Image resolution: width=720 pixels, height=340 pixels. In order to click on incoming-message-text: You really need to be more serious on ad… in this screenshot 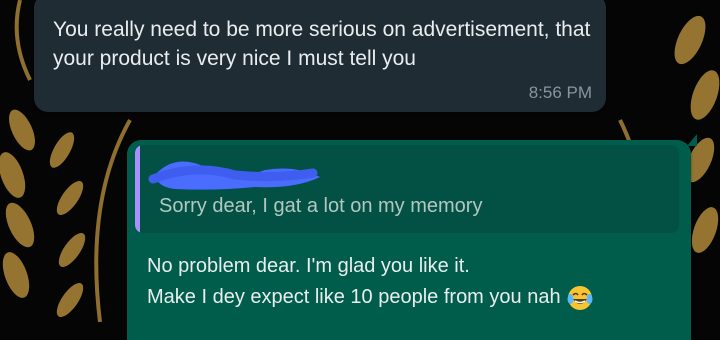, I will do `click(322, 44)`.